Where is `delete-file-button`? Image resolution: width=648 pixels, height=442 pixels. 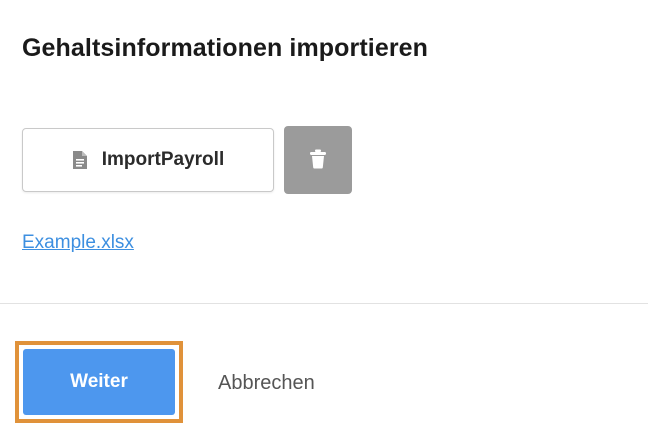
delete-file-button is located at coordinates (318, 160).